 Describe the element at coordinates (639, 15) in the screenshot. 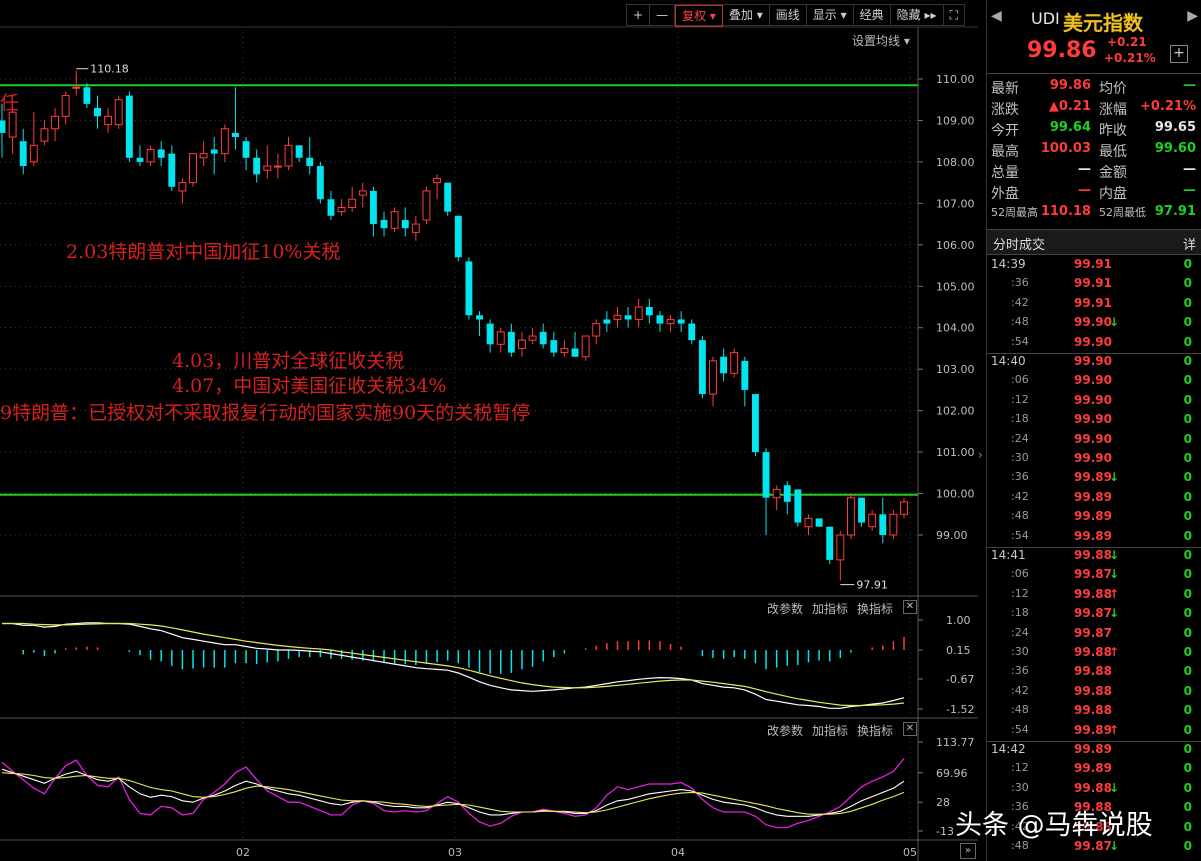

I see `zoom-in-button: +` at that location.